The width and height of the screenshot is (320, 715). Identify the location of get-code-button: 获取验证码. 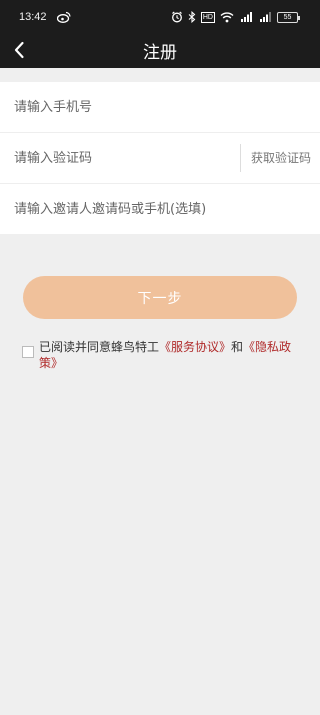
(281, 157).